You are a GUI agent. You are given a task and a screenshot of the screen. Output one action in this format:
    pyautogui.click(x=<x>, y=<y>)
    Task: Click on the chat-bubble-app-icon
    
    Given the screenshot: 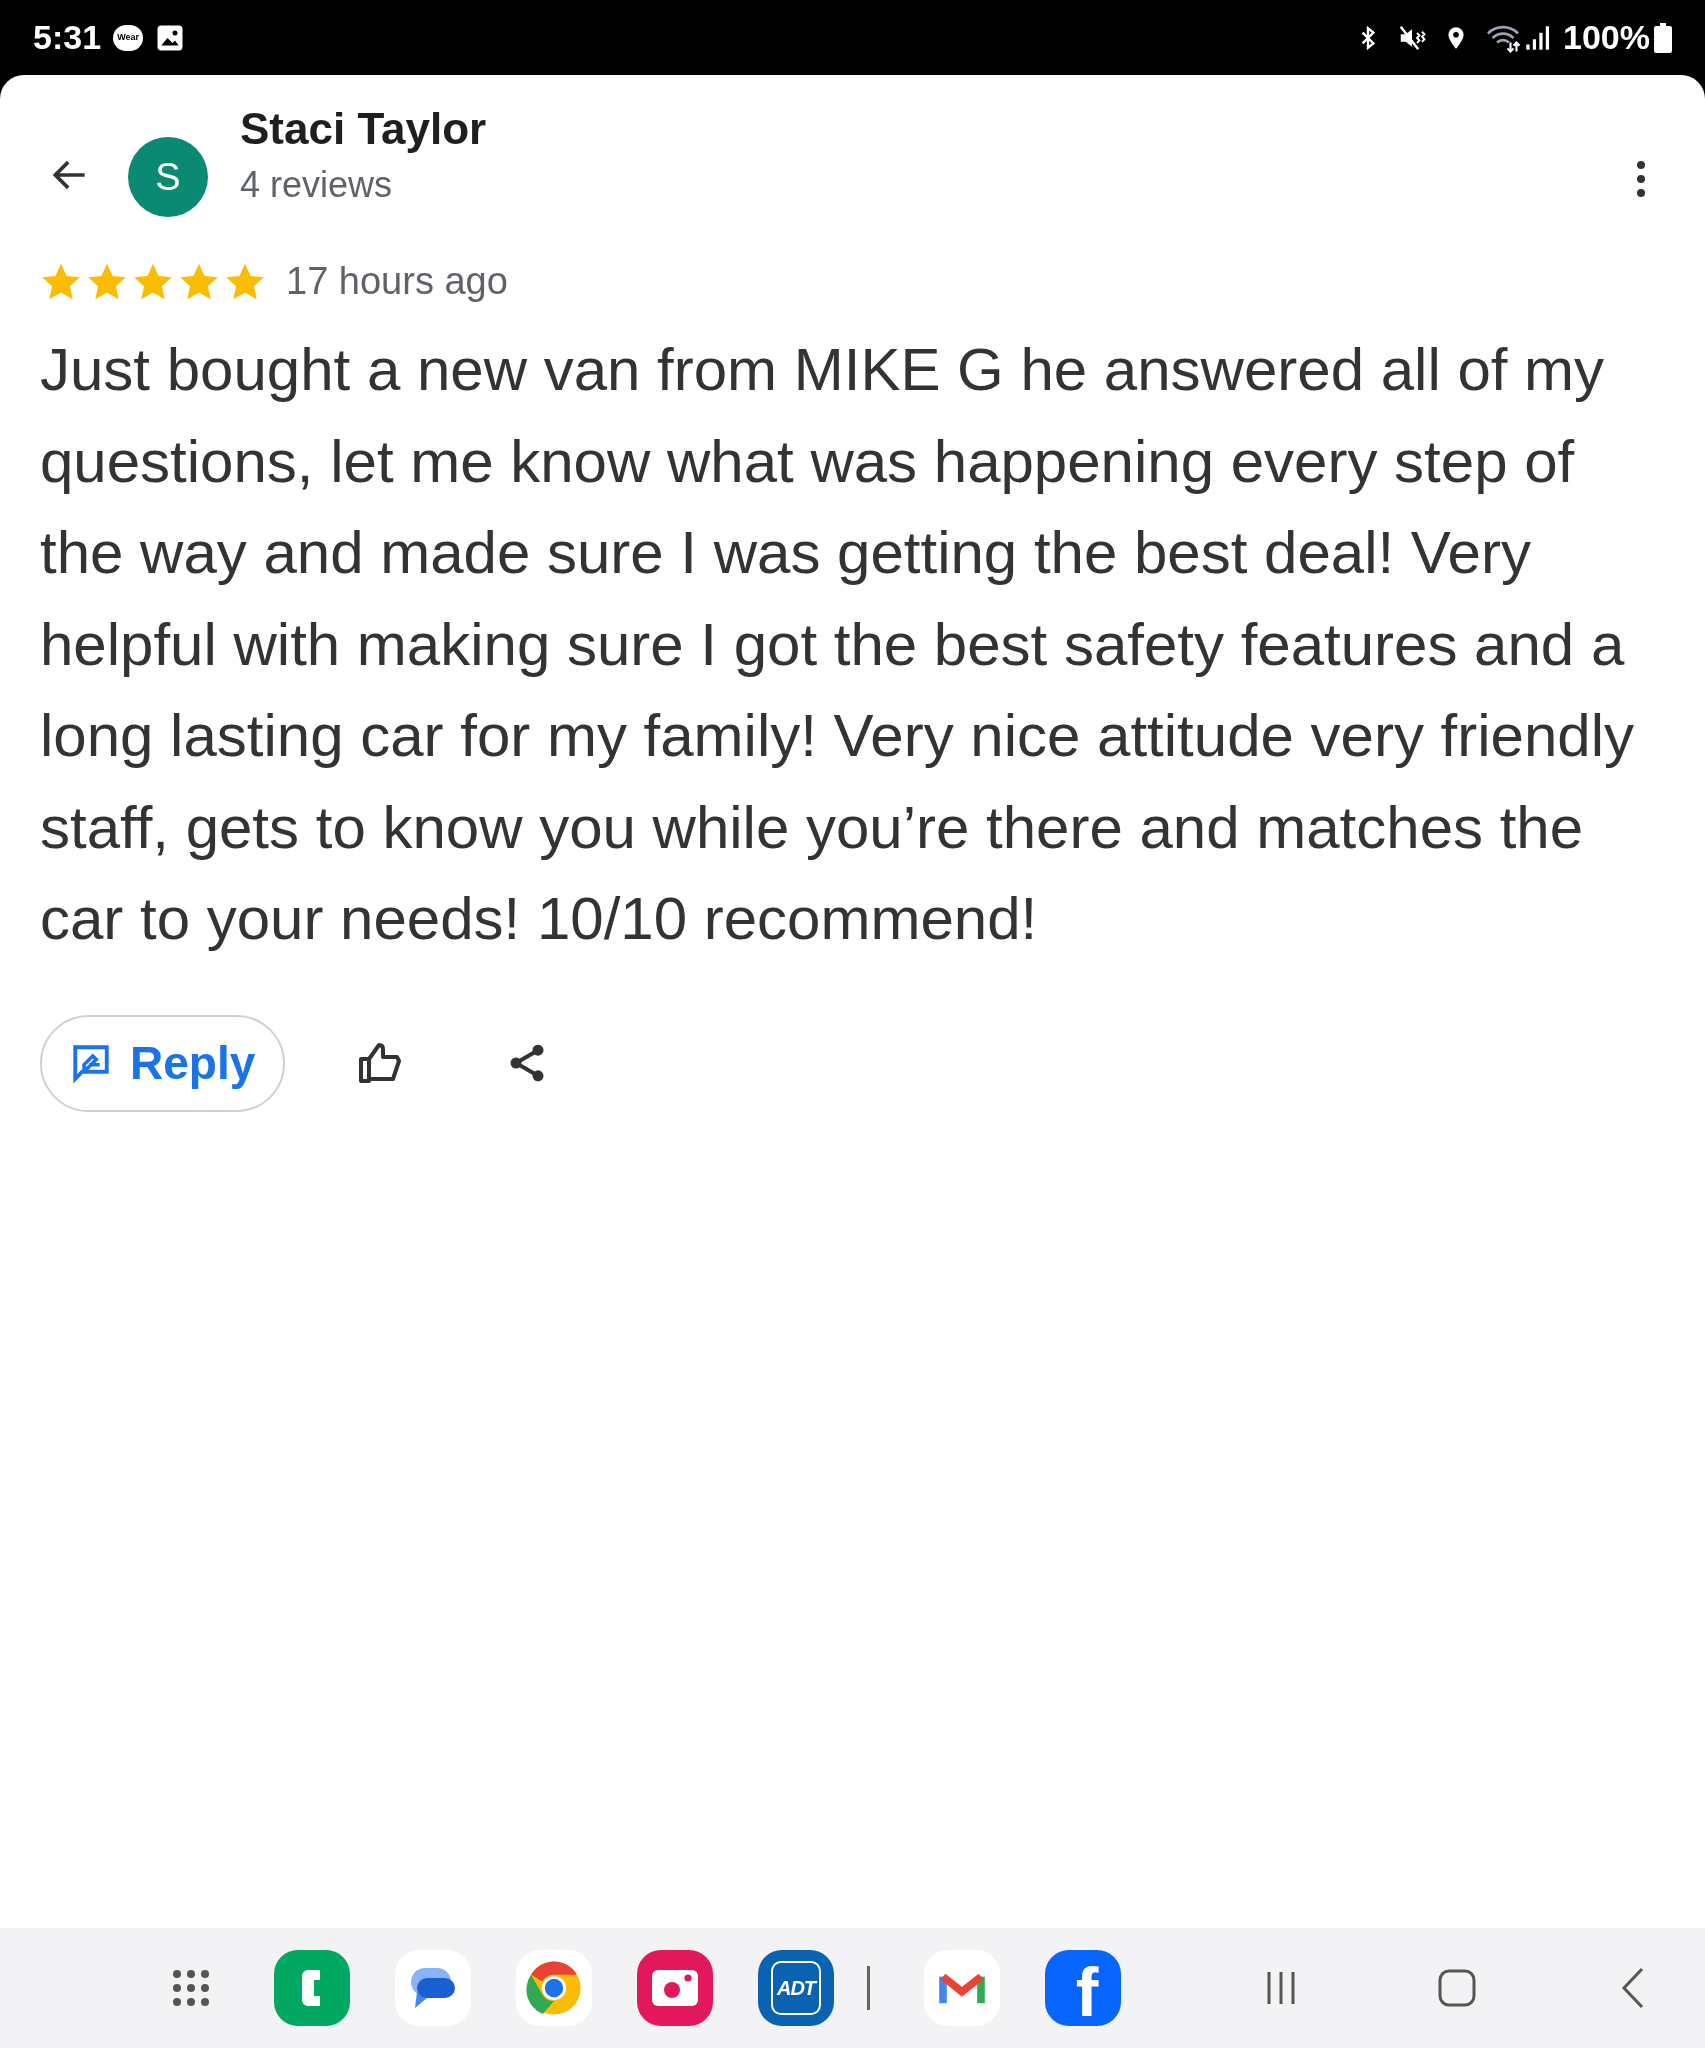 What is the action you would take?
    pyautogui.click(x=433, y=1988)
    